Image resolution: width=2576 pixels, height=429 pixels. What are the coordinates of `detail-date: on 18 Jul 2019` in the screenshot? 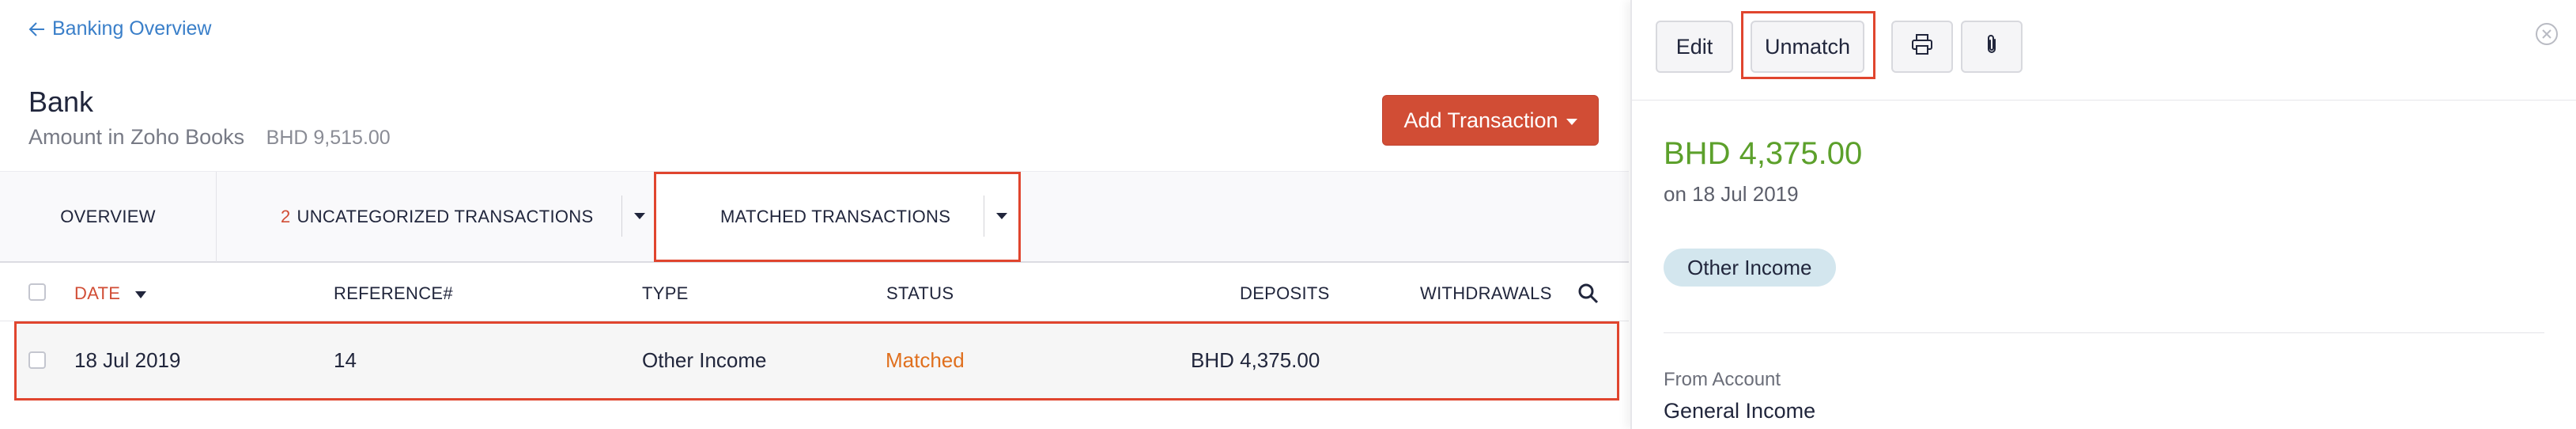 It's located at (1731, 194).